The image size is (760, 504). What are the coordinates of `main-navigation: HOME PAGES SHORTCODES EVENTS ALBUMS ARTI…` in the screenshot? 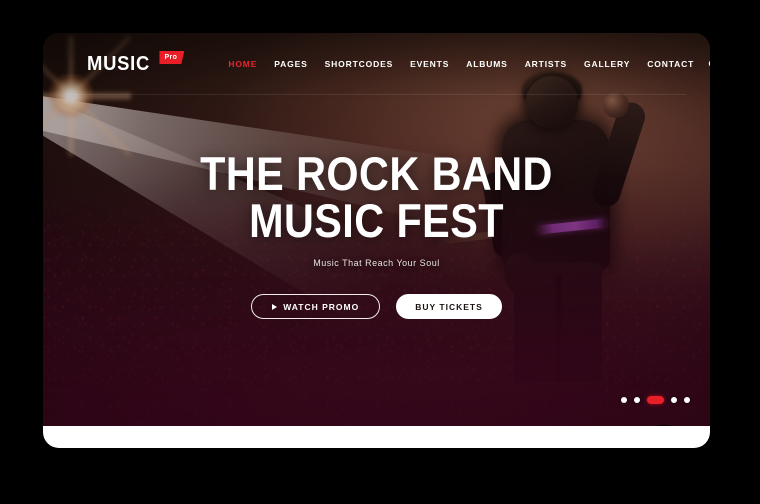 It's located at (461, 64).